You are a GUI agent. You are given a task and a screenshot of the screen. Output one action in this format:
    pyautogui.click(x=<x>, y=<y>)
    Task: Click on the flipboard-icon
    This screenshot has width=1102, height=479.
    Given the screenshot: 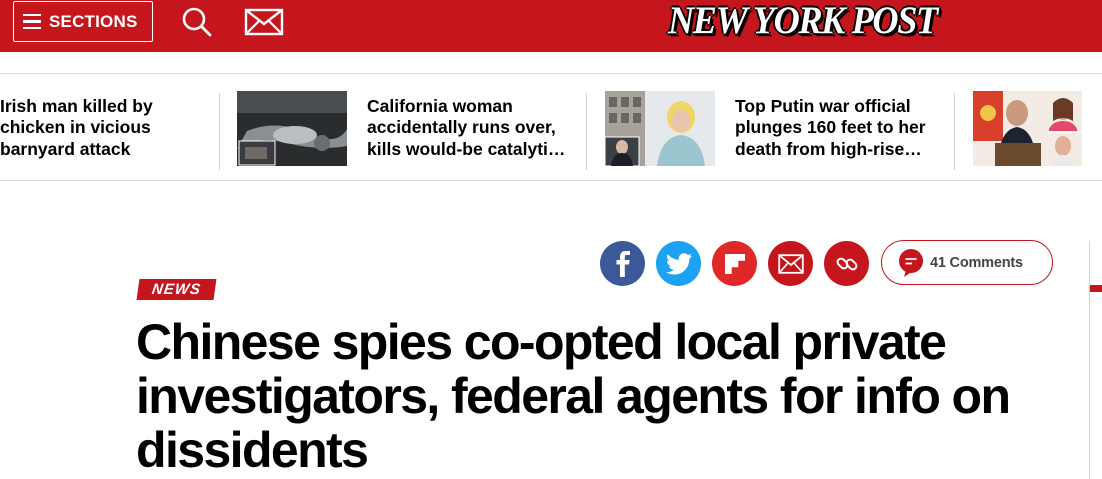 What is the action you would take?
    pyautogui.click(x=734, y=263)
    